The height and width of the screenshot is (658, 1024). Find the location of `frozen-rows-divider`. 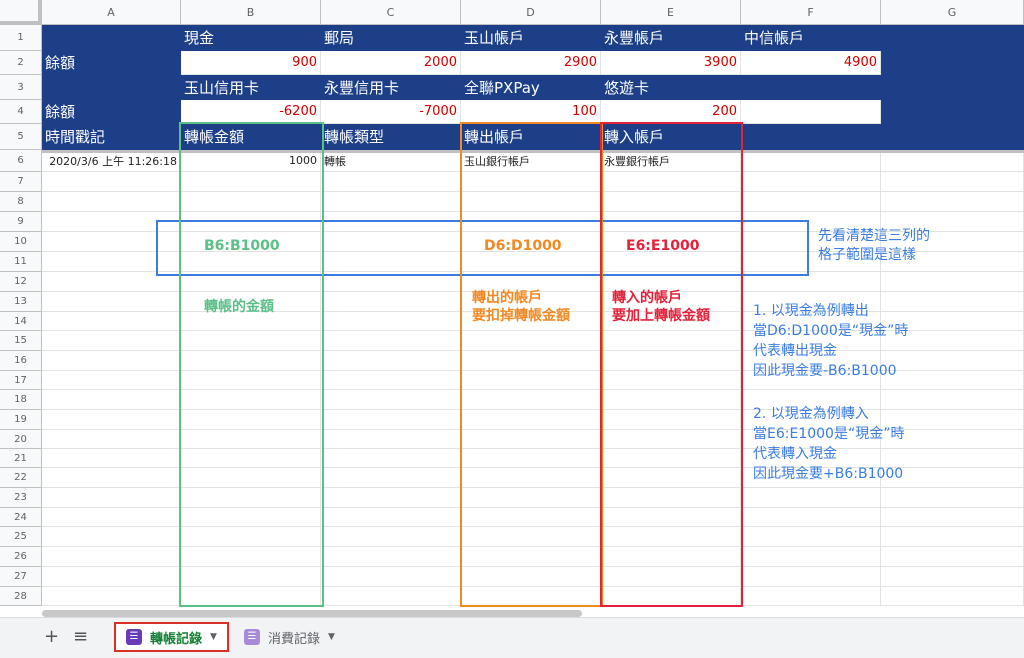

frozen-rows-divider is located at coordinates (533, 151).